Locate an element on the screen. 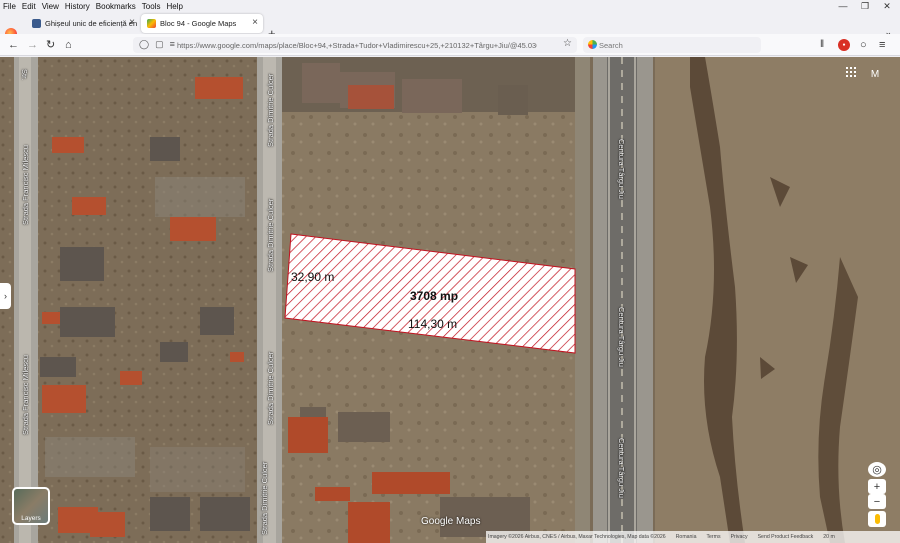 This screenshot has height=543, width=900. forward-arrow-icon: → is located at coordinates (32, 45).